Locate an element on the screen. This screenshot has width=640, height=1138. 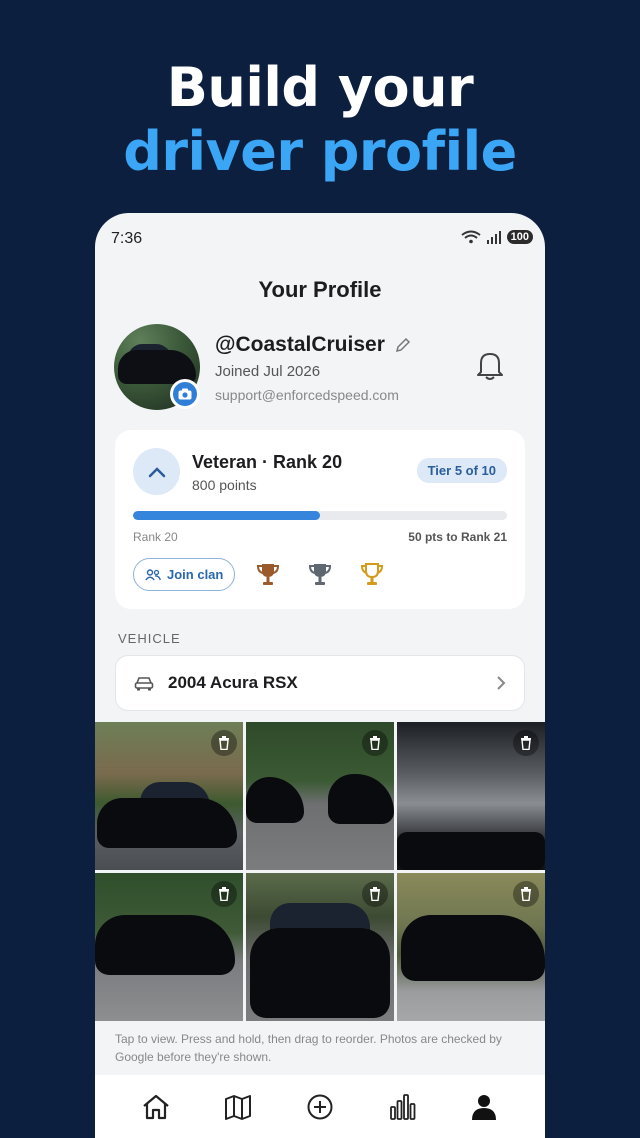
status-time: 7:36 is located at coordinates (127, 238).